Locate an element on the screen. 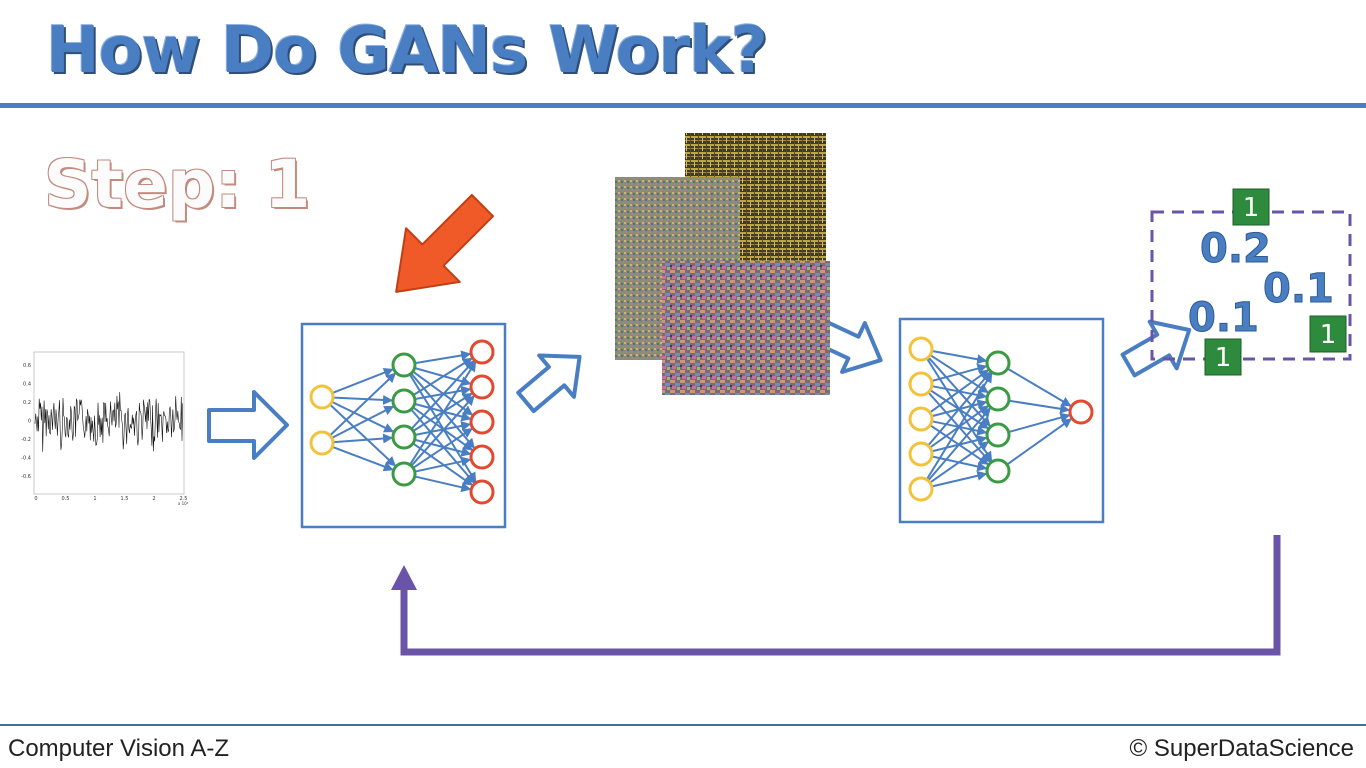 The width and height of the screenshot is (1366, 768). y-tick-label: -0.6 is located at coordinates (26, 477).